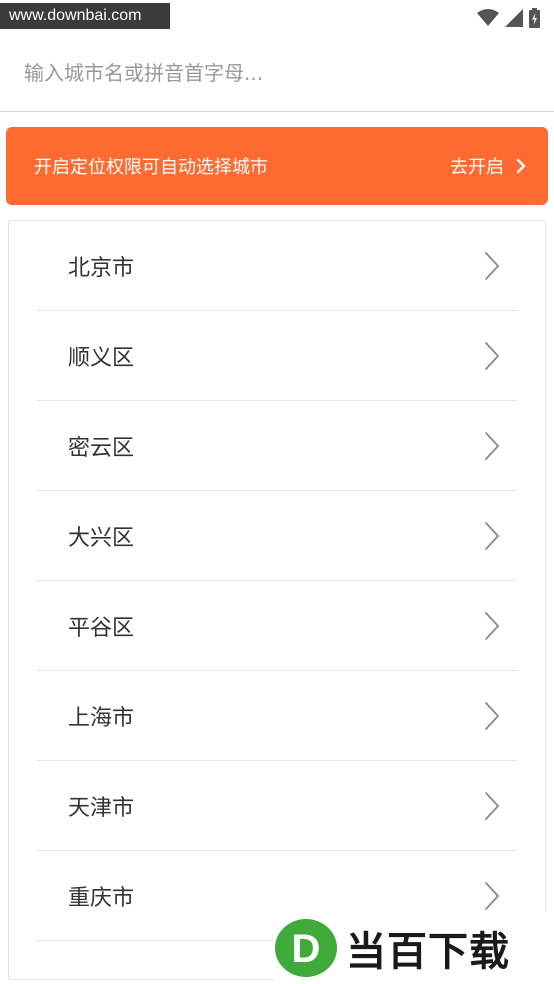  Describe the element at coordinates (277, 166) in the screenshot. I see `location-permission-banner: 开启定位权限可自动选择城市 去开启` at that location.